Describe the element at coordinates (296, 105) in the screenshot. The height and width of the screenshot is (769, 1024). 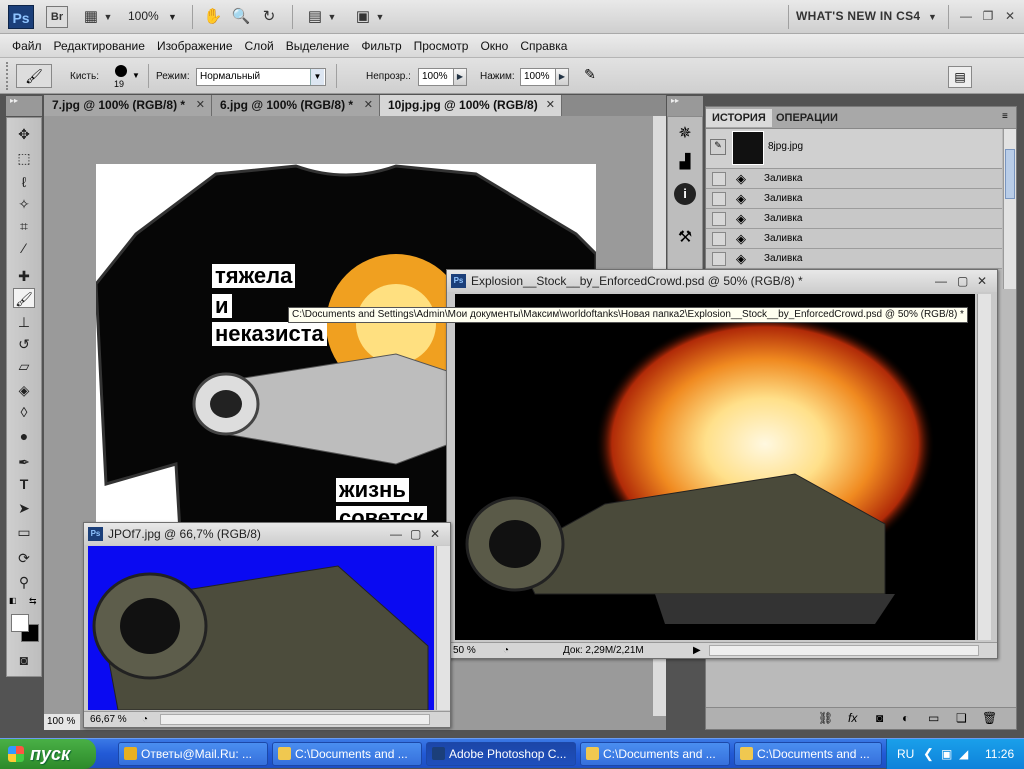
I see `tab-6jpg: 6.jpg @ 100% (RGB/8) * ✕` at that location.